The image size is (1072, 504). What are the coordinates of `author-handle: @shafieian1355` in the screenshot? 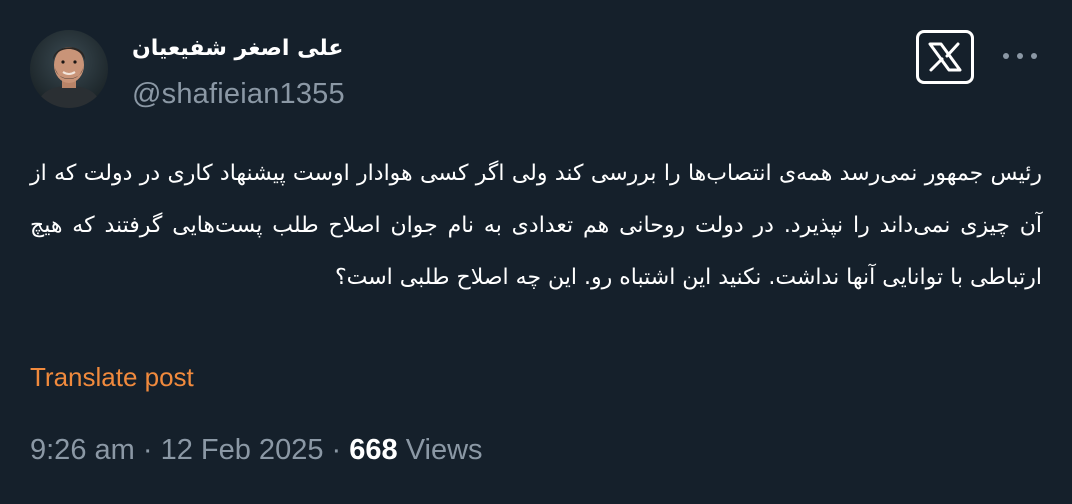 It's located at (238, 94).